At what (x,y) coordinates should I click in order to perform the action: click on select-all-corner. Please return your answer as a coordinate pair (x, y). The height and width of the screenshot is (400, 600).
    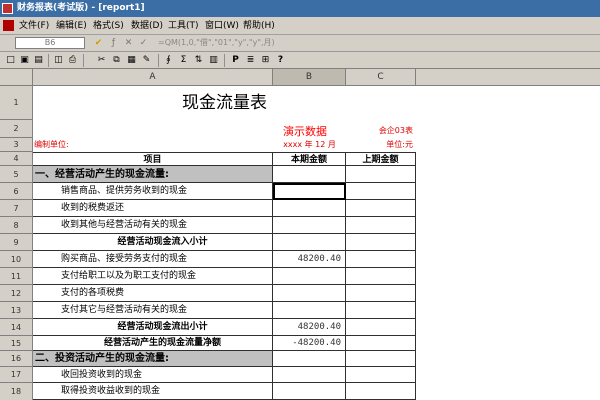
    Looking at the image, I should click on (16, 77).